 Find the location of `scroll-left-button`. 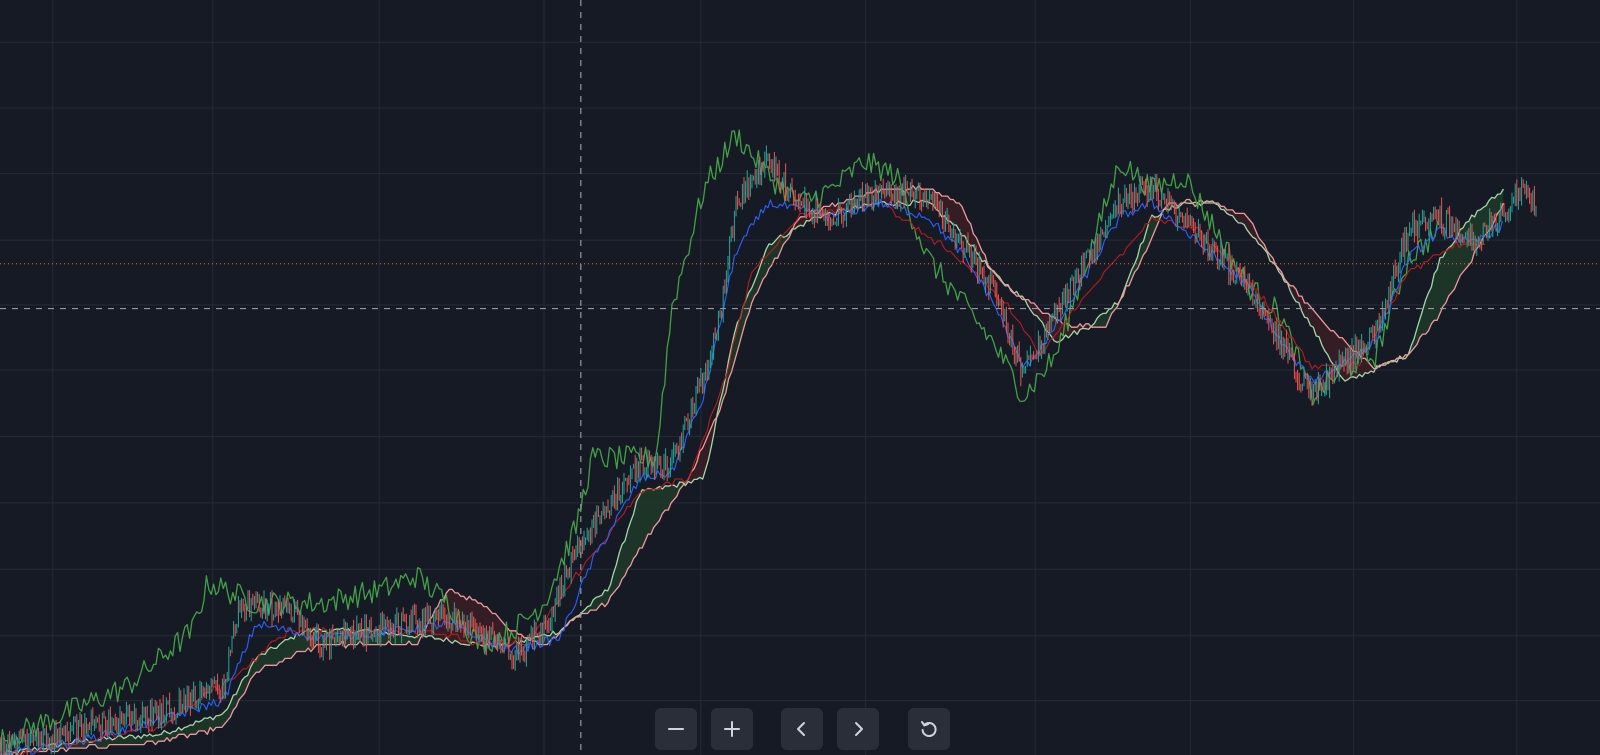

scroll-left-button is located at coordinates (802, 729).